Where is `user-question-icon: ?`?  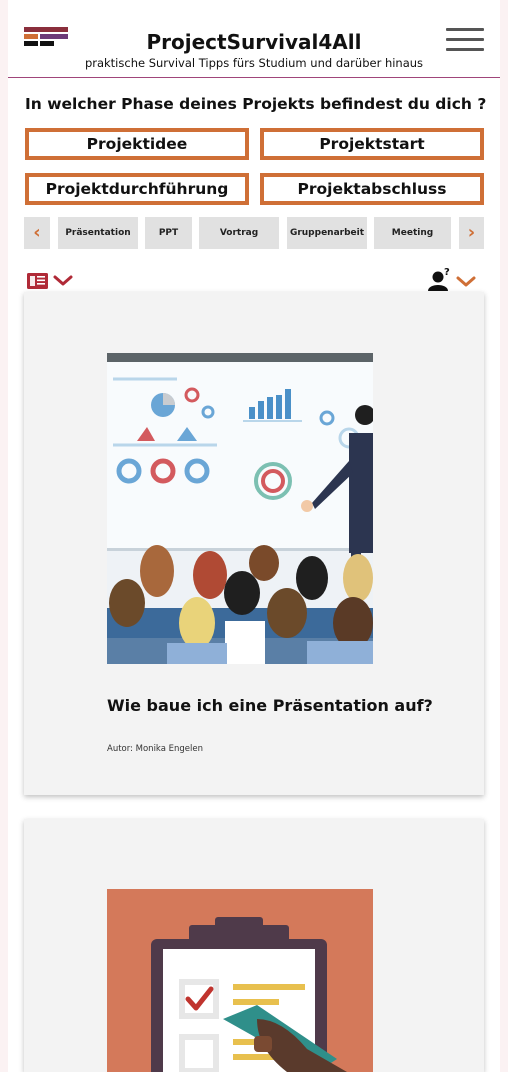
user-question-icon: ? is located at coordinates (452, 279).